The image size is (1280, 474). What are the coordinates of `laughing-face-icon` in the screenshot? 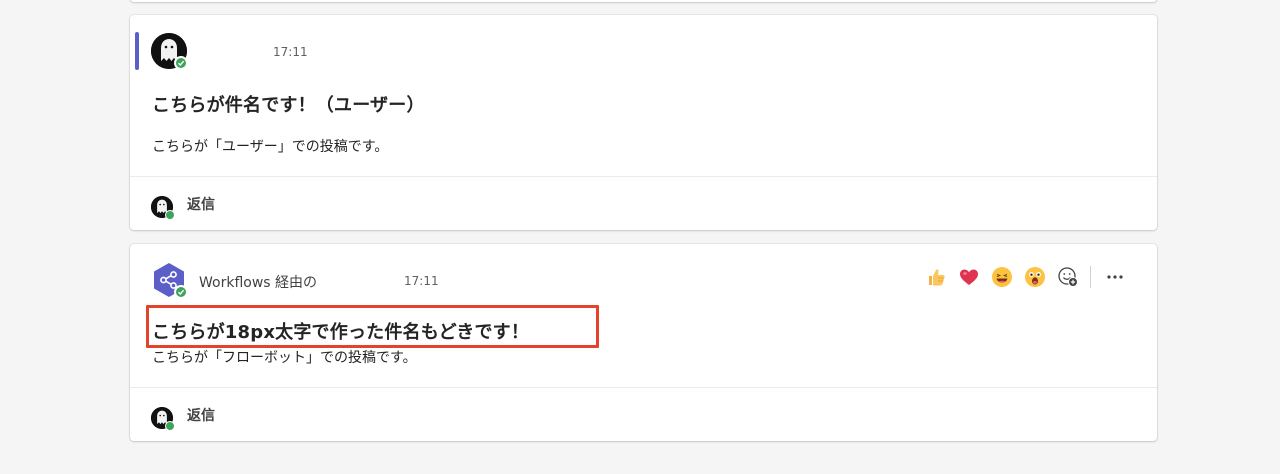 It's located at (1002, 277).